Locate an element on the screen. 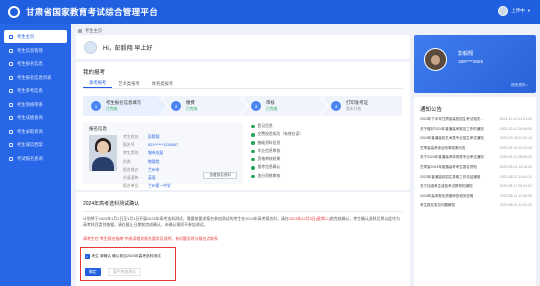 This screenshot has height=286, width=540. sidebar-item-scores: 考生成绩查询 is located at coordinates (35, 118).